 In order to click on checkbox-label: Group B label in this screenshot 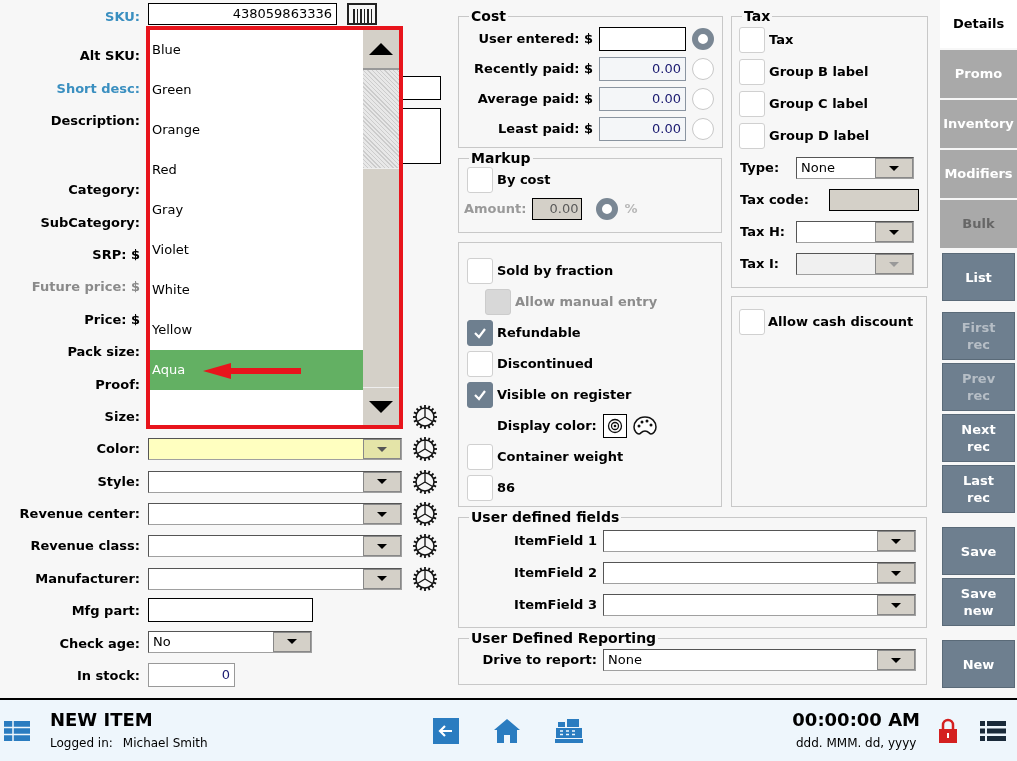, I will do `click(819, 72)`.